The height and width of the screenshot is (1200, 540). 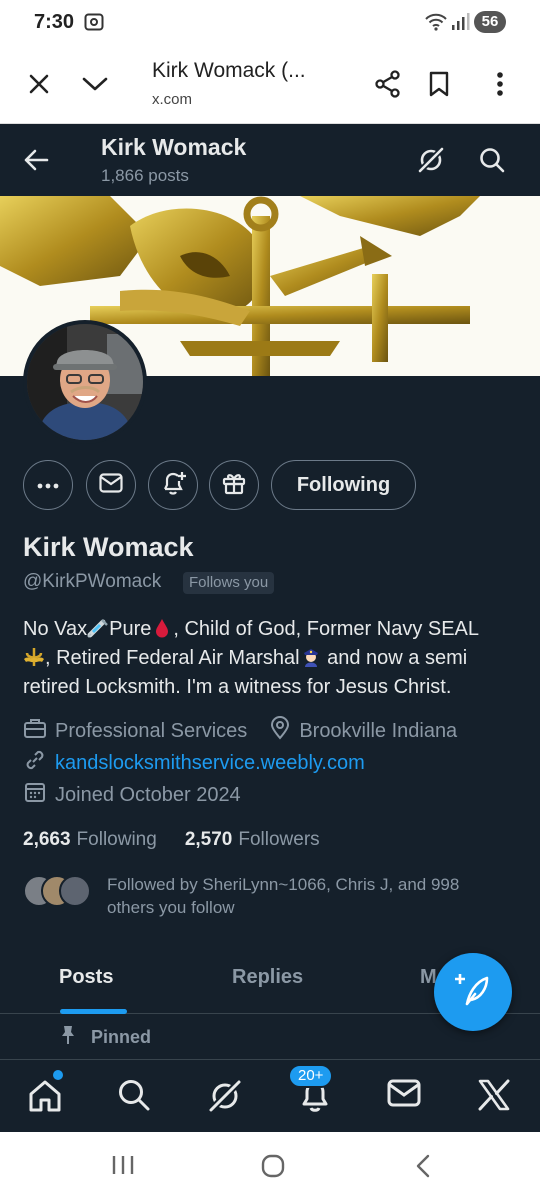 I want to click on pinned-label: Pinned, so click(x=105, y=1037).